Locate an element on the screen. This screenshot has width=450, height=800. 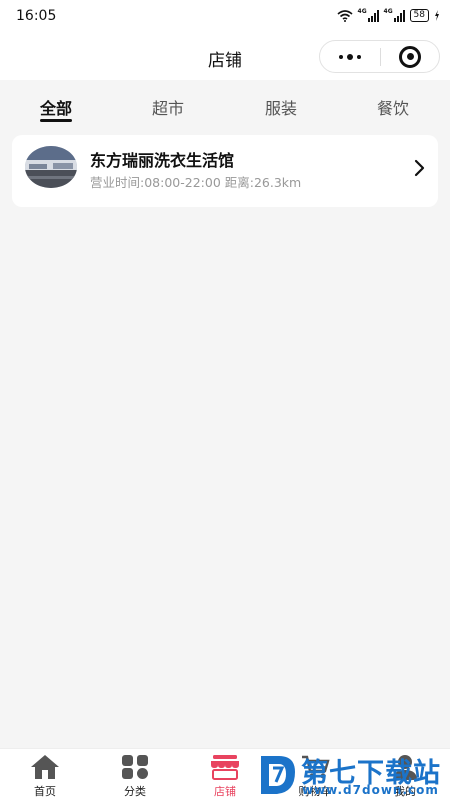
store-info: 营业时间:08:00-22:00 距离:26.3km is located at coordinates (195, 181).